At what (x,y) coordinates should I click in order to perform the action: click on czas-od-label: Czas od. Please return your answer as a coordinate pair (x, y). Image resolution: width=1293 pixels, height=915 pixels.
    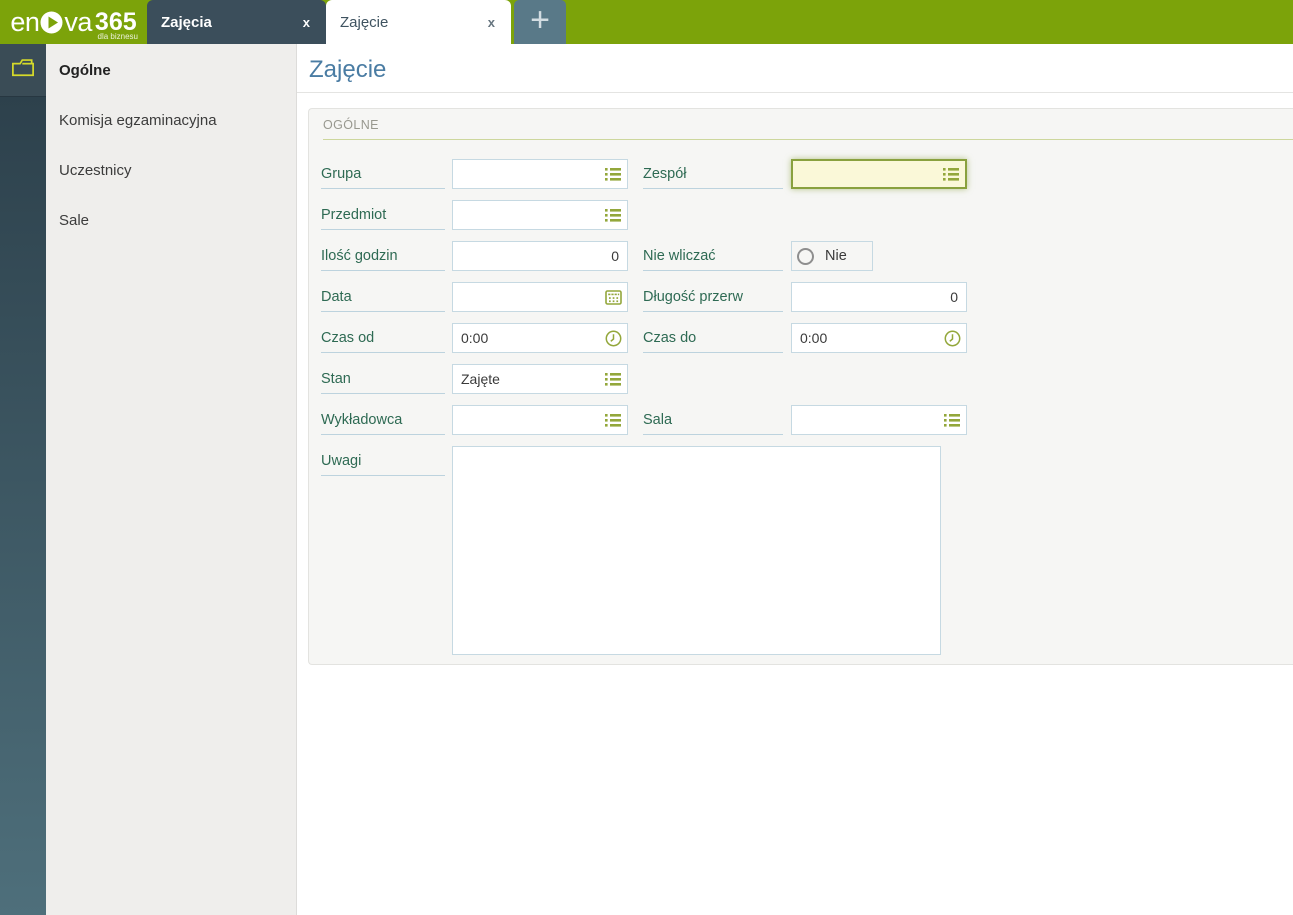
    Looking at the image, I should click on (383, 338).